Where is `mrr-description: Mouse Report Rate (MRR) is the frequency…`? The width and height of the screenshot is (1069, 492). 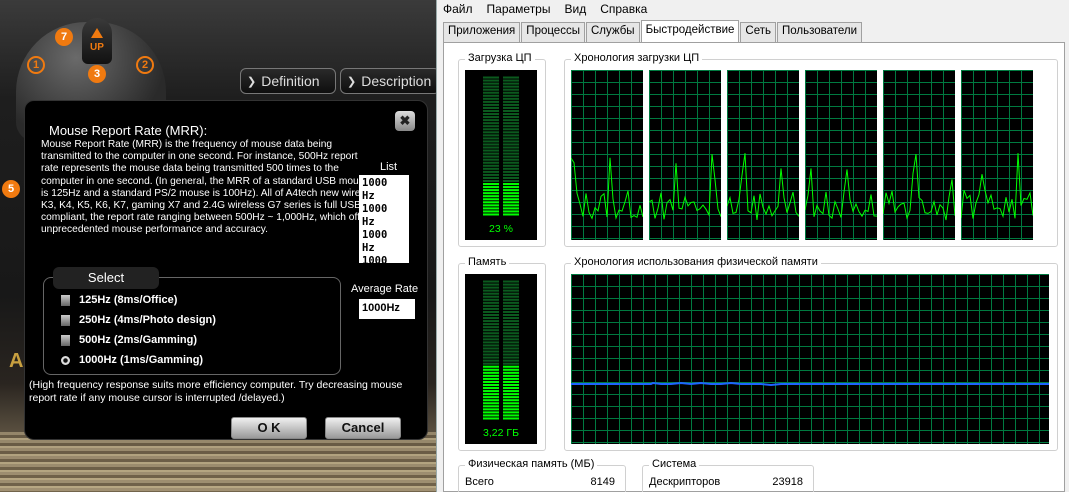
mrr-description: Mouse Report Rate (MRR) is the frequency… is located at coordinates (208, 187).